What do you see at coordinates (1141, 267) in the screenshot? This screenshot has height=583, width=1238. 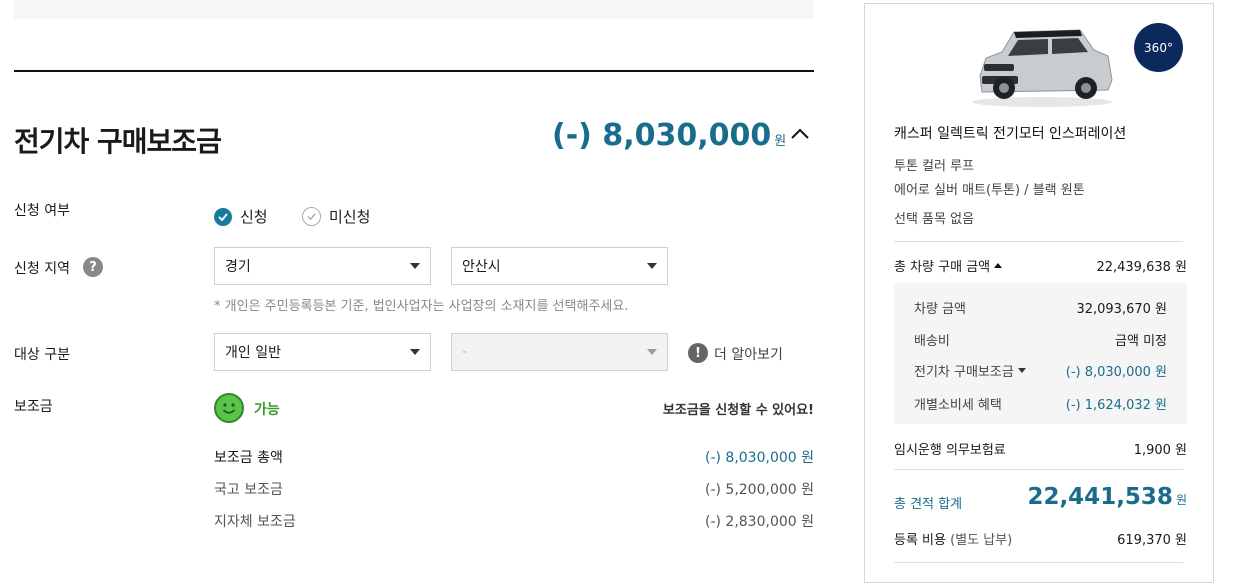 I see `total-purchase-value: 22,439,638 원` at bounding box center [1141, 267].